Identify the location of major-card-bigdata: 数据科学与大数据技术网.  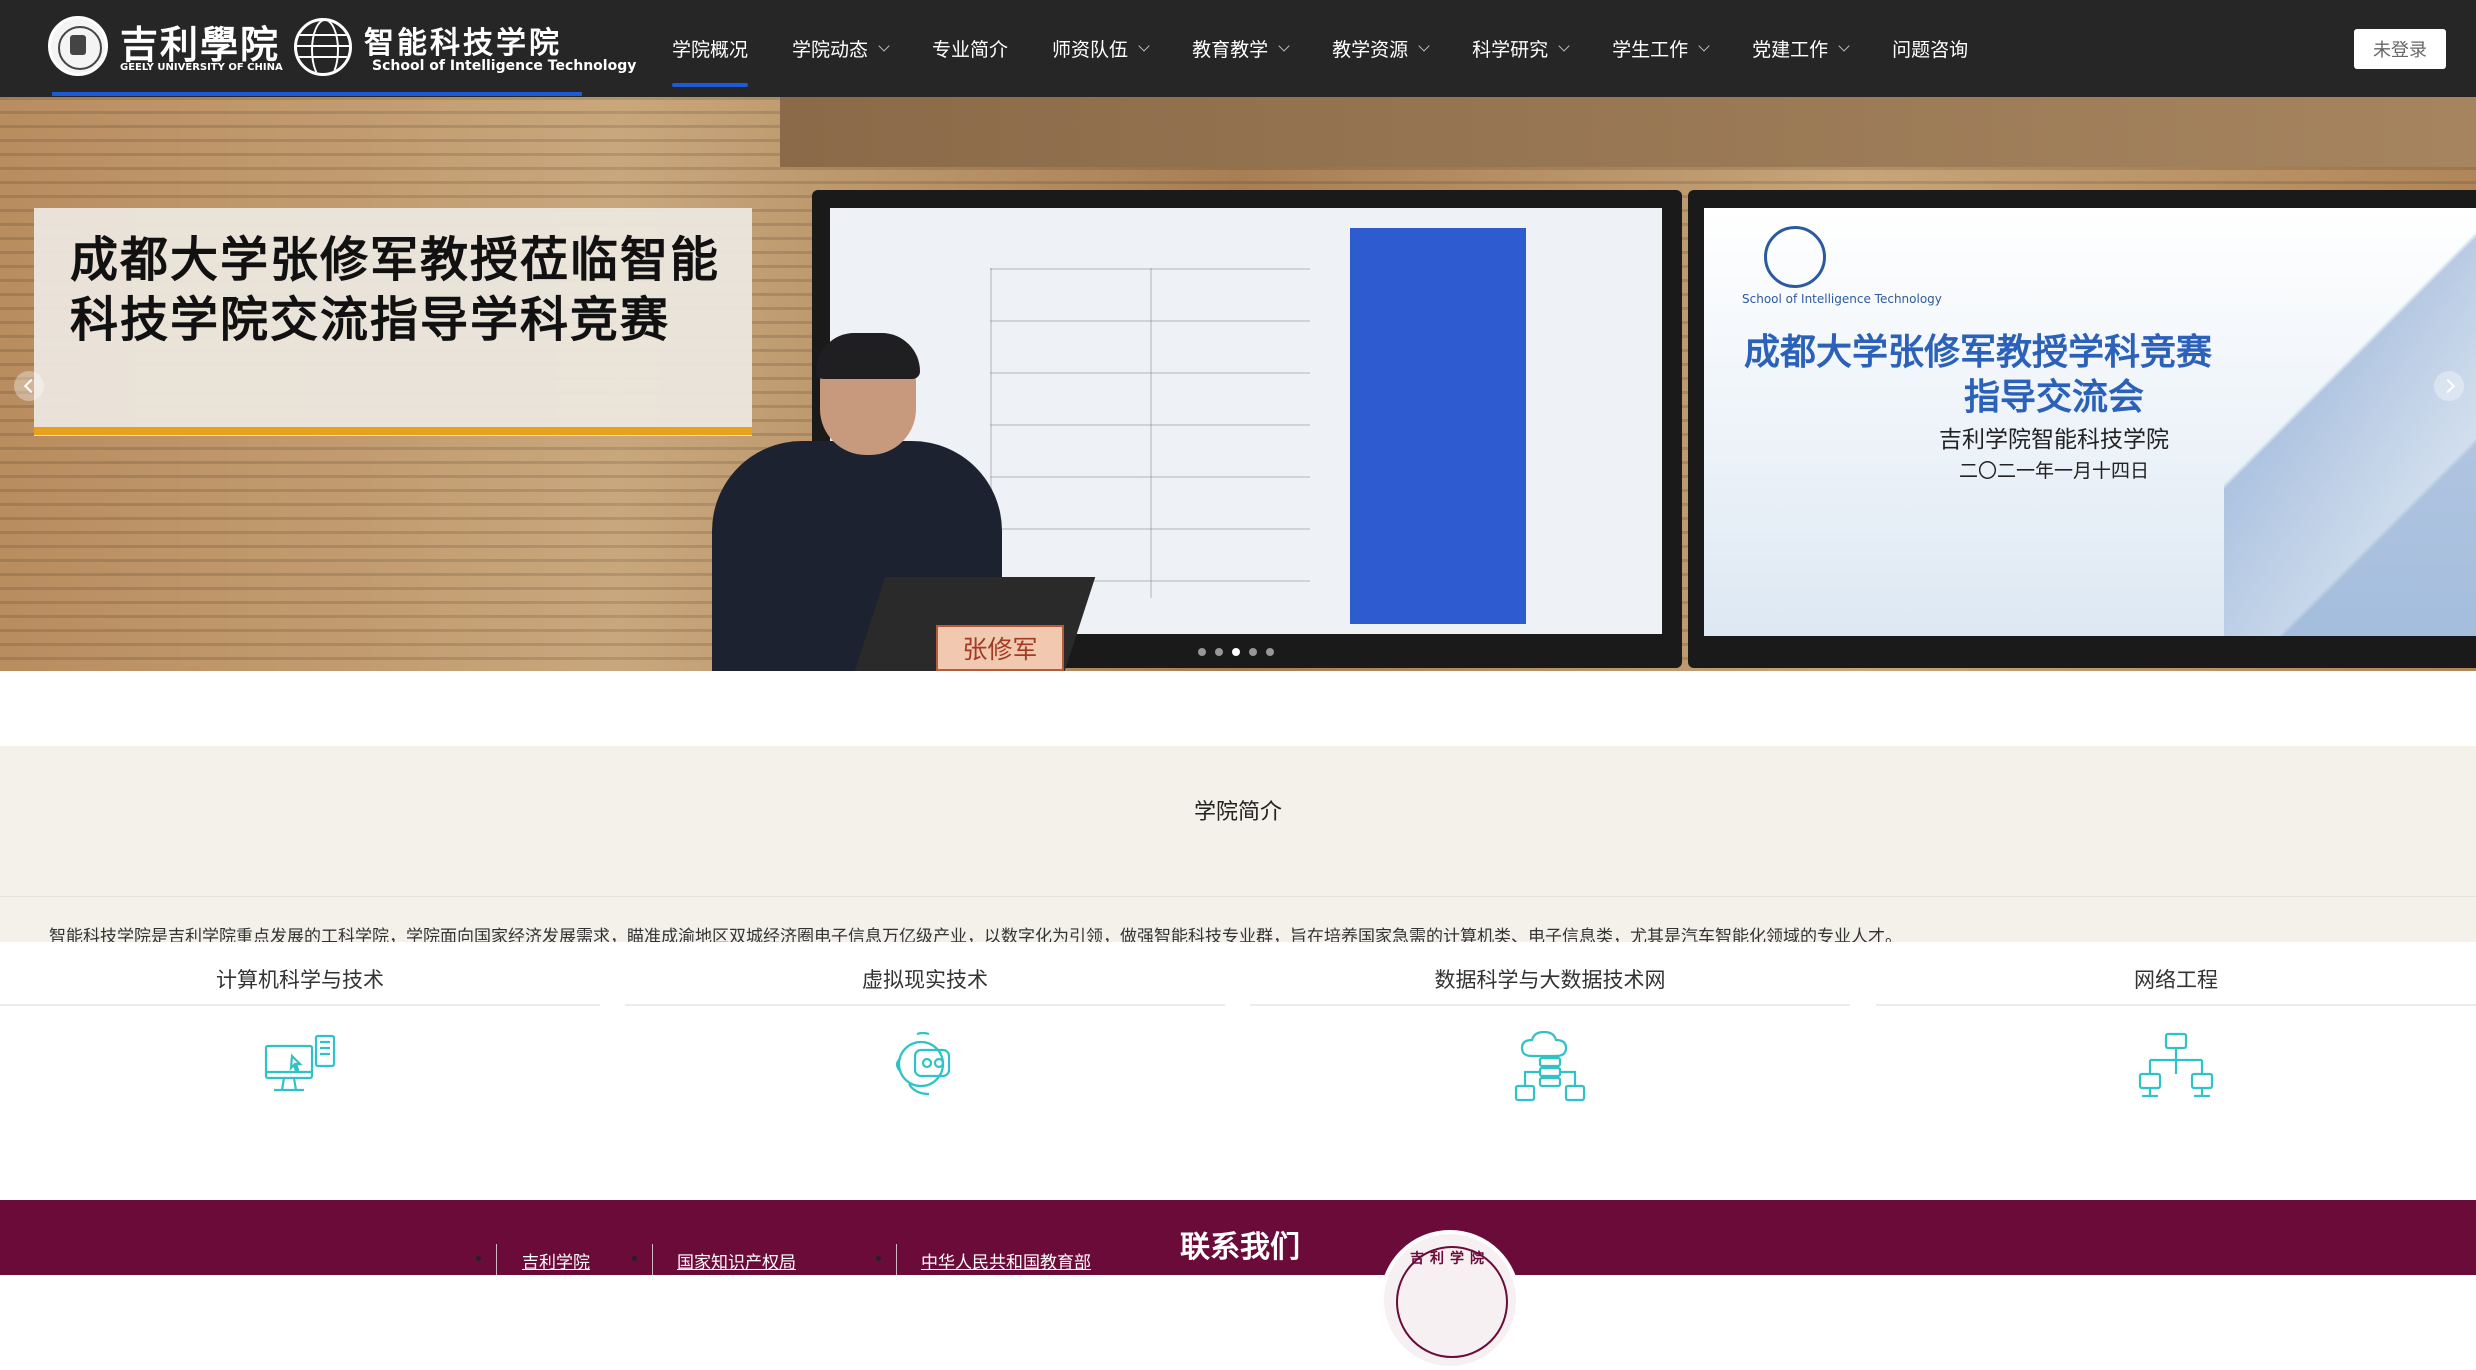
(1550, 1071).